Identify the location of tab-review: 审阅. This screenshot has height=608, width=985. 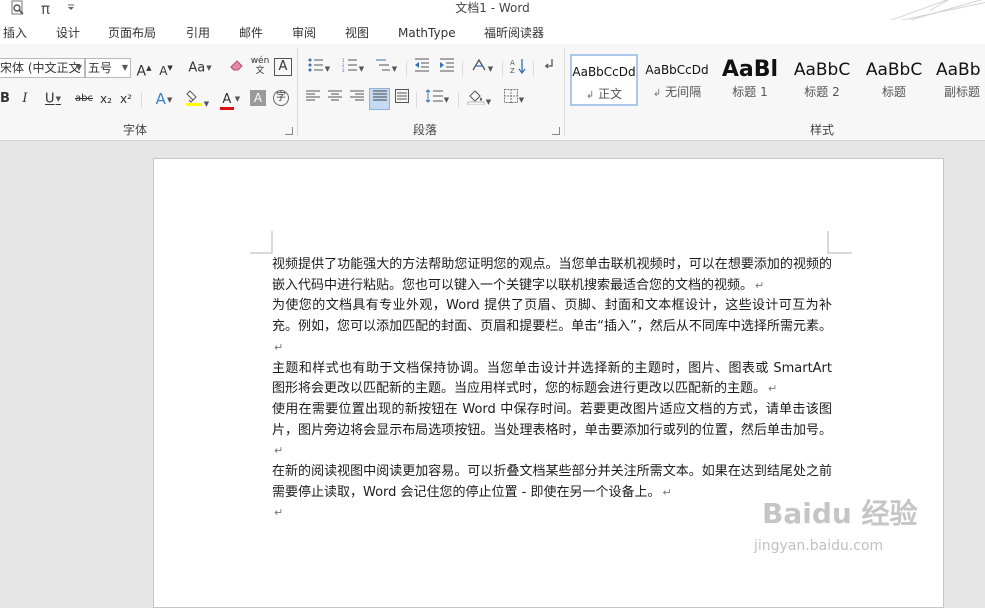
(304, 33).